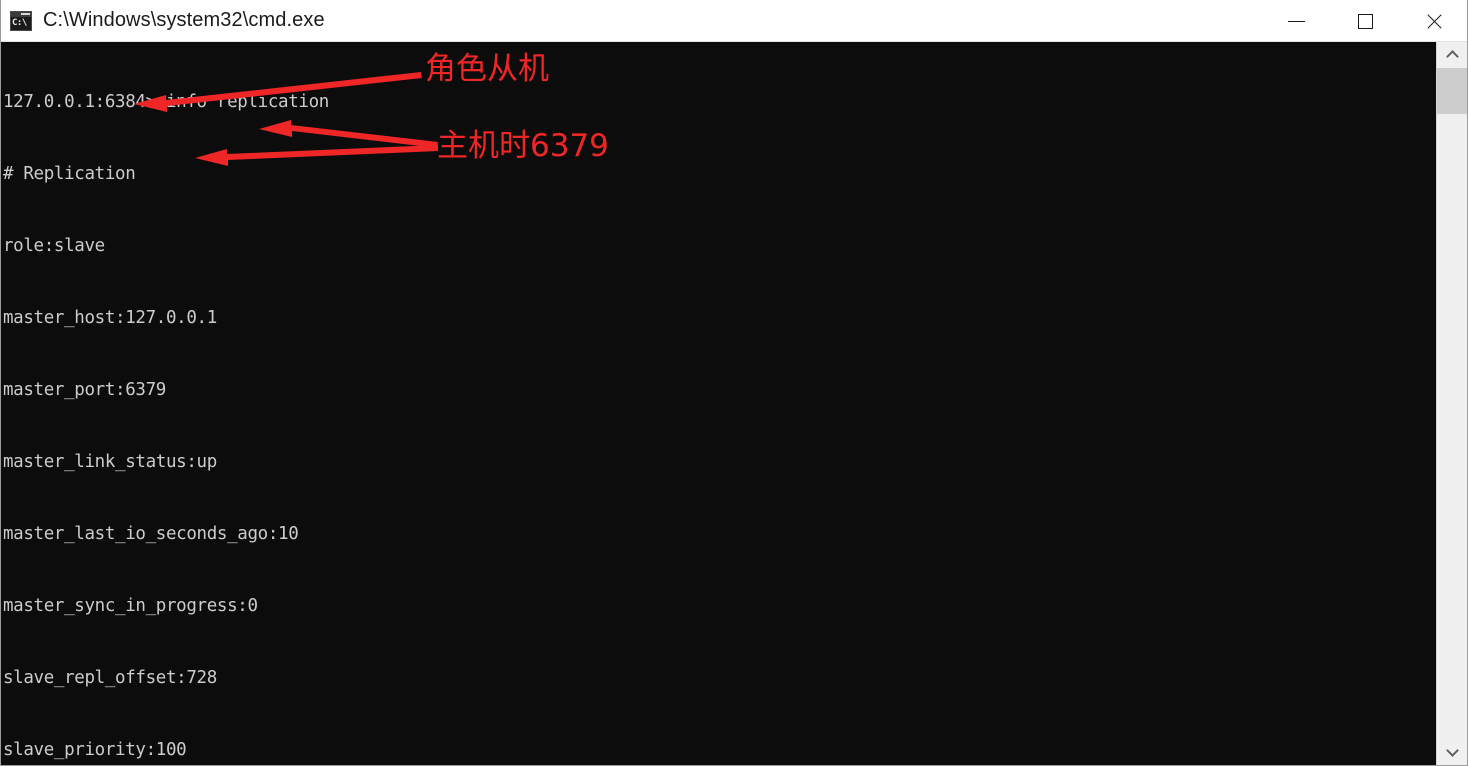 The width and height of the screenshot is (1468, 766). I want to click on close-icon, so click(1434, 21).